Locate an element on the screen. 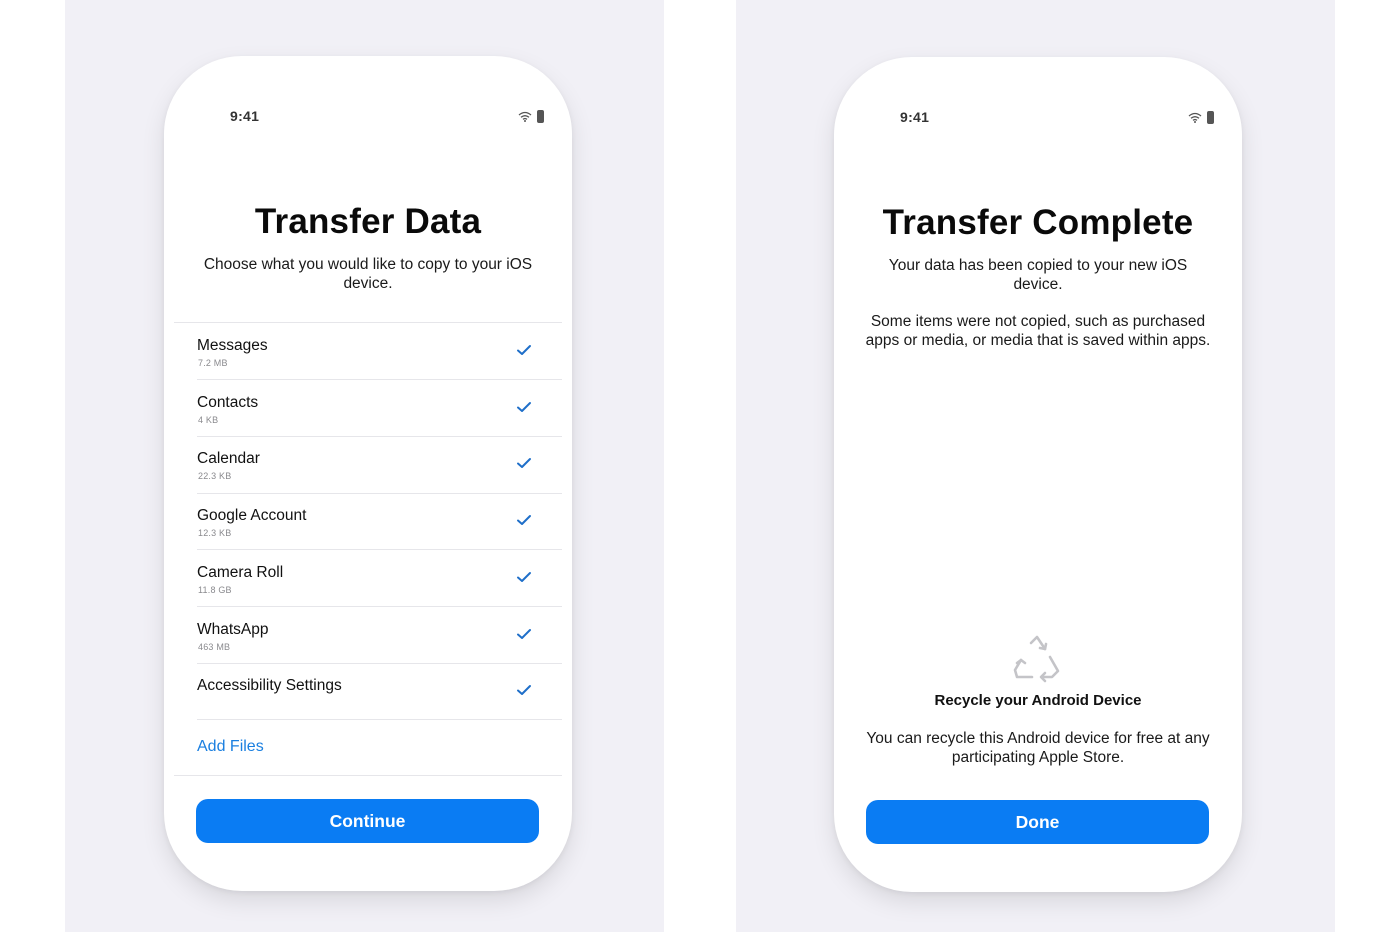 Image resolution: width=1400 pixels, height=932 pixels. transfer-item-label: Accessibility Settings is located at coordinates (269, 686).